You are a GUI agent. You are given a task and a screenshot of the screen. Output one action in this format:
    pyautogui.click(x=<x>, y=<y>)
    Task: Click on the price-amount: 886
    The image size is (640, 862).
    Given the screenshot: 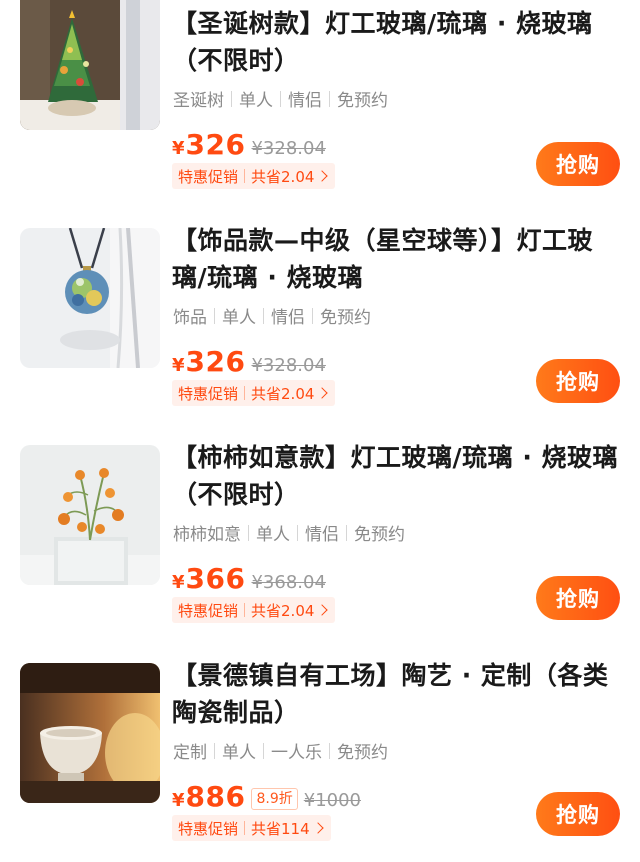 What is the action you would take?
    pyautogui.click(x=215, y=796)
    